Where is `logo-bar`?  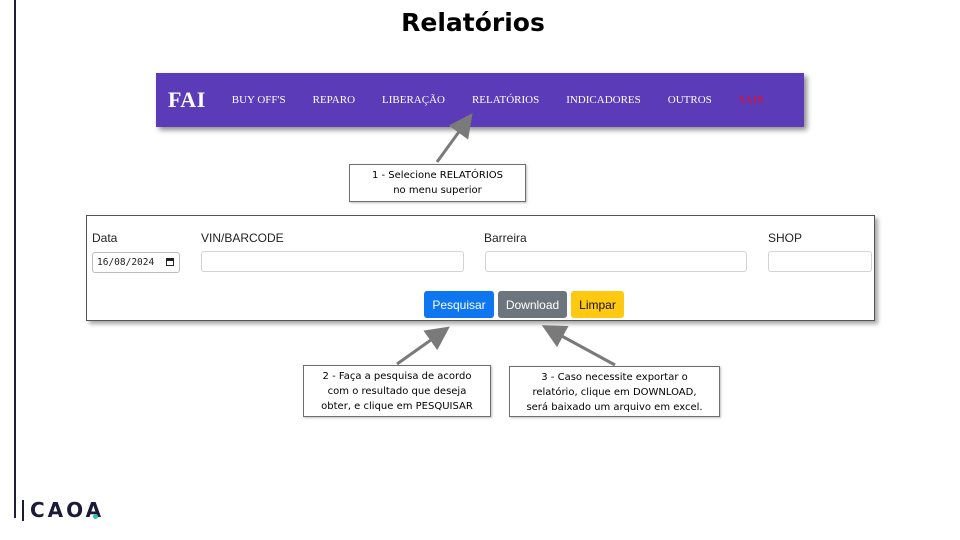
logo-bar is located at coordinates (23, 510).